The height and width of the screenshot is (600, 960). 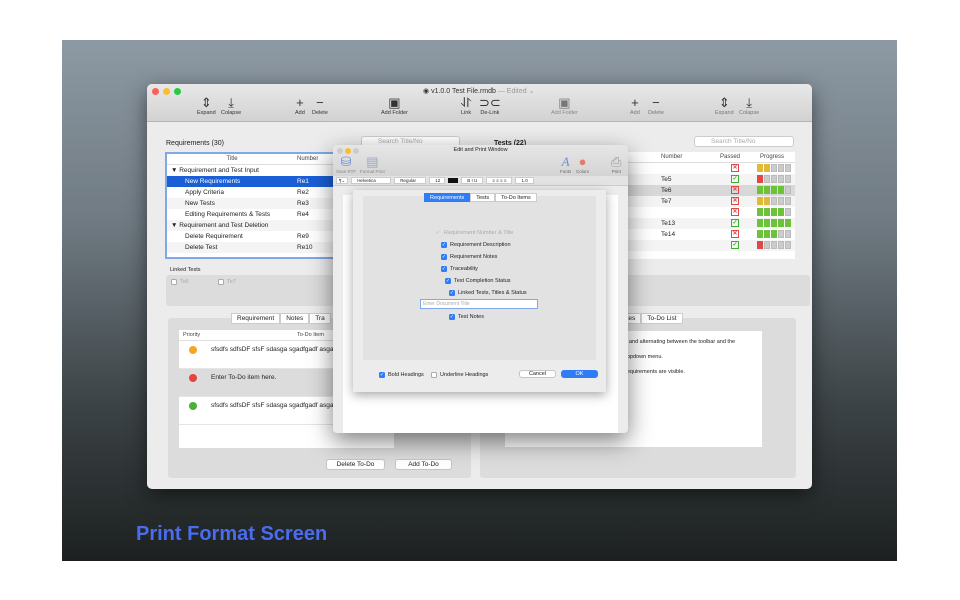 What do you see at coordinates (459, 269) in the screenshot?
I see `print-option-checkbox: ✓ Traceability` at bounding box center [459, 269].